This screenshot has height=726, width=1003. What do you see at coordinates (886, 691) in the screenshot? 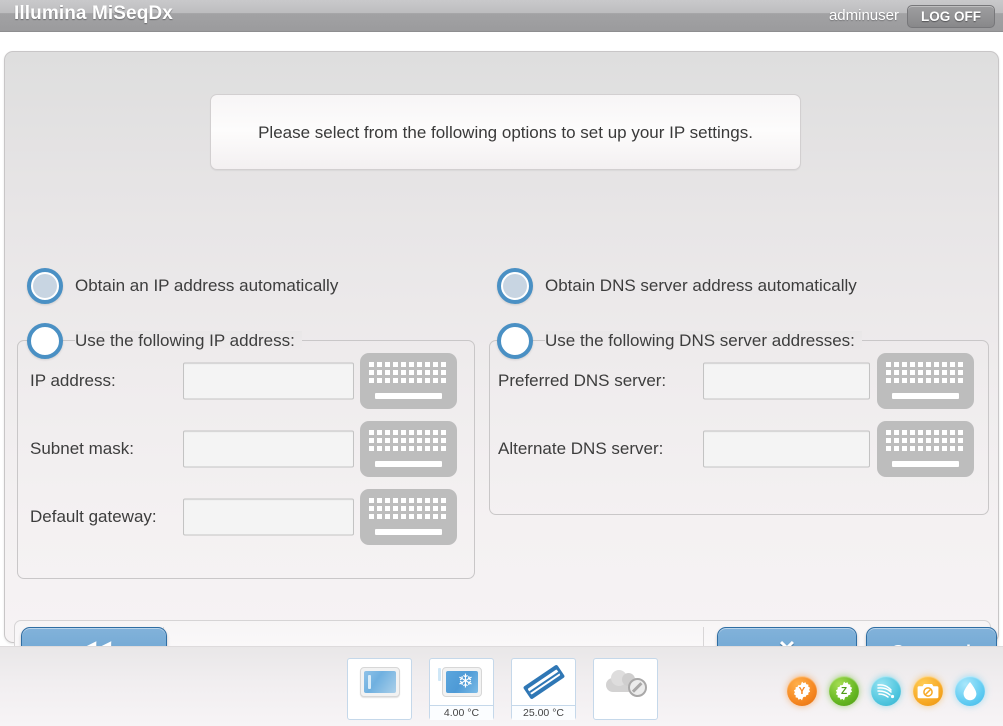
I see `flowcell-wave-icon` at bounding box center [886, 691].